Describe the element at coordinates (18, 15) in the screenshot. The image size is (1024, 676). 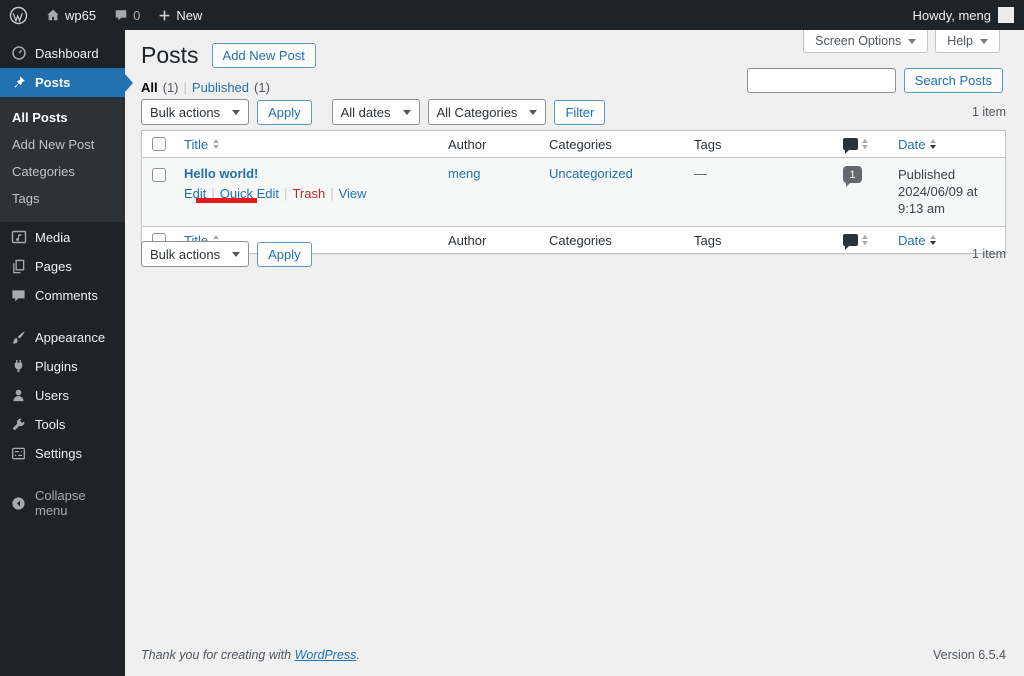
I see `wordpress-logo-icon` at that location.